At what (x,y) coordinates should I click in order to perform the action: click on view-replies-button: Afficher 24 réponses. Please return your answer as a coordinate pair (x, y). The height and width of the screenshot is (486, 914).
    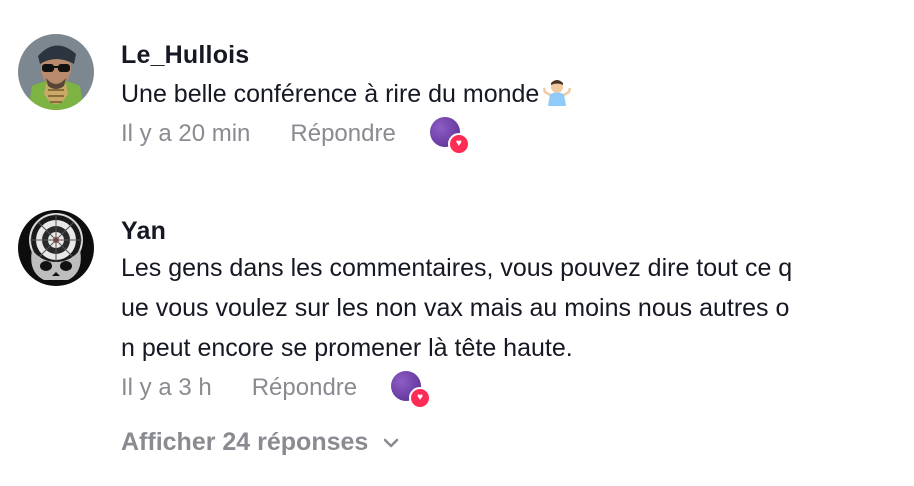
    Looking at the image, I should click on (260, 442).